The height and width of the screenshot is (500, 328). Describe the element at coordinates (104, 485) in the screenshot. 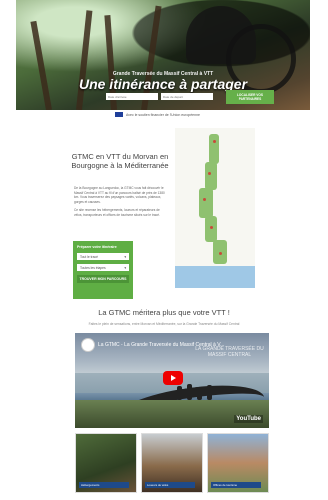

I see `card-label: Hébergements` at that location.